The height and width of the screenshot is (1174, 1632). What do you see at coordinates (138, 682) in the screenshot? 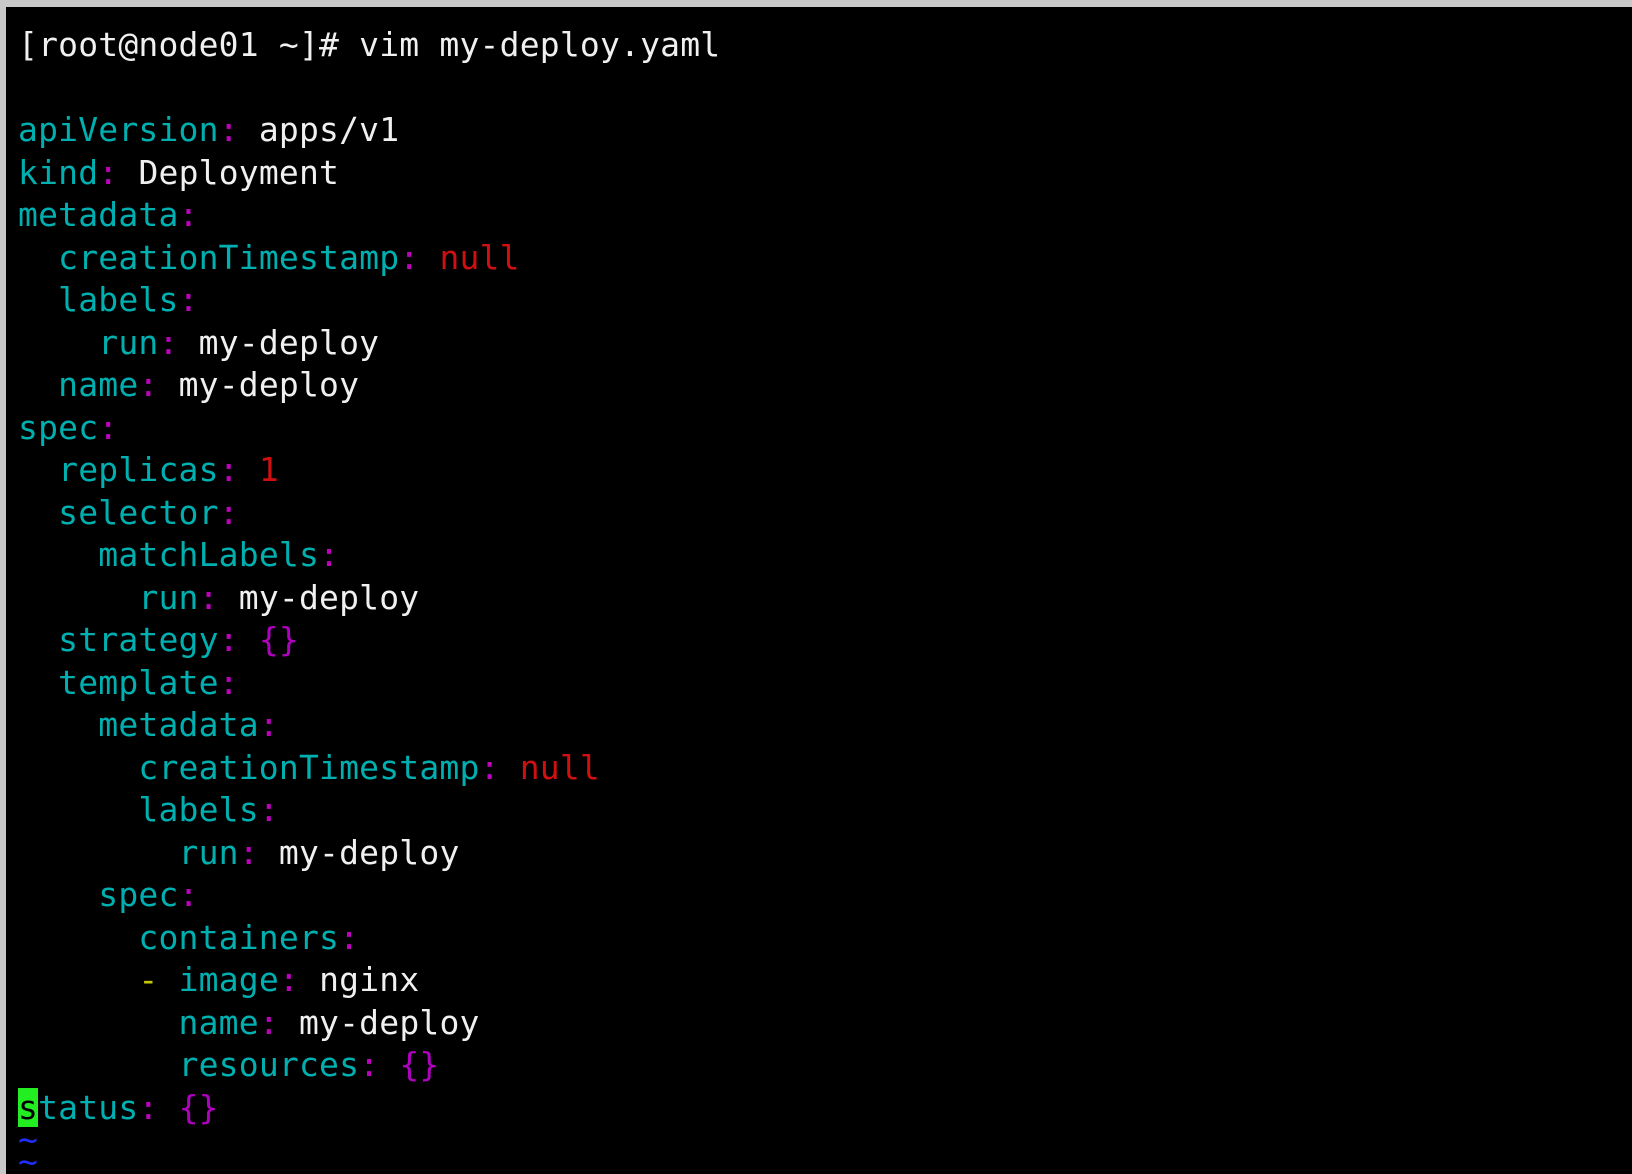
I see `yaml-key: template` at bounding box center [138, 682].